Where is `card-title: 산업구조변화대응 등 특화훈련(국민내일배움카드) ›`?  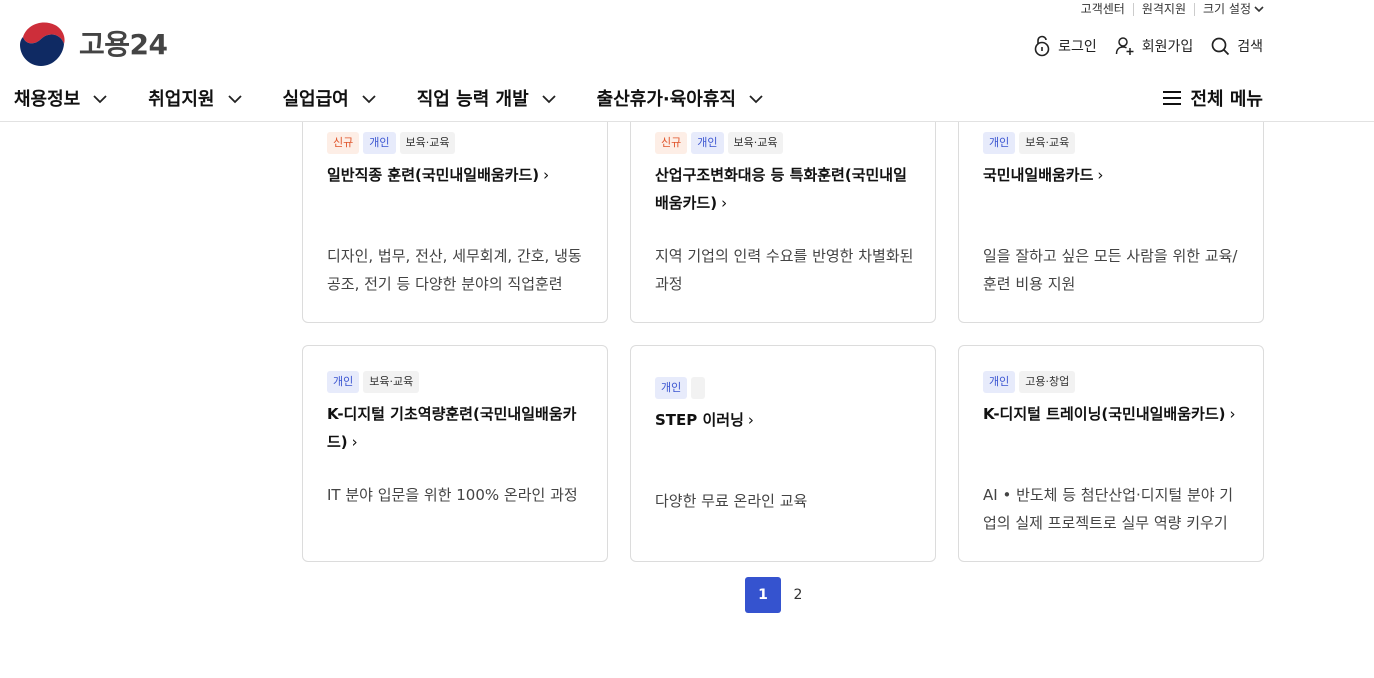
card-title: 산업구조변화대응 등 특화훈련(국민내일배움카드) › is located at coordinates (783, 189).